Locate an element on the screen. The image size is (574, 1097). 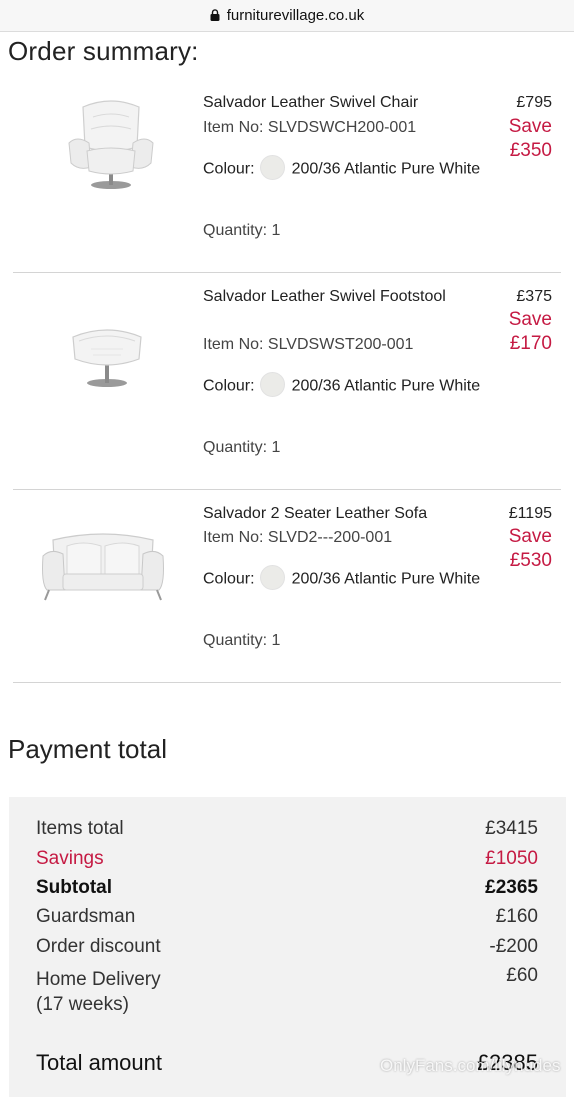
browser-url-bar: furniturevillage.co.uk is located at coordinates (287, 16).